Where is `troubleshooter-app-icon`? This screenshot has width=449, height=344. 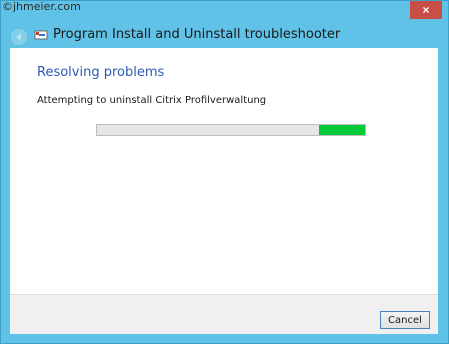 troubleshooter-app-icon is located at coordinates (41, 35).